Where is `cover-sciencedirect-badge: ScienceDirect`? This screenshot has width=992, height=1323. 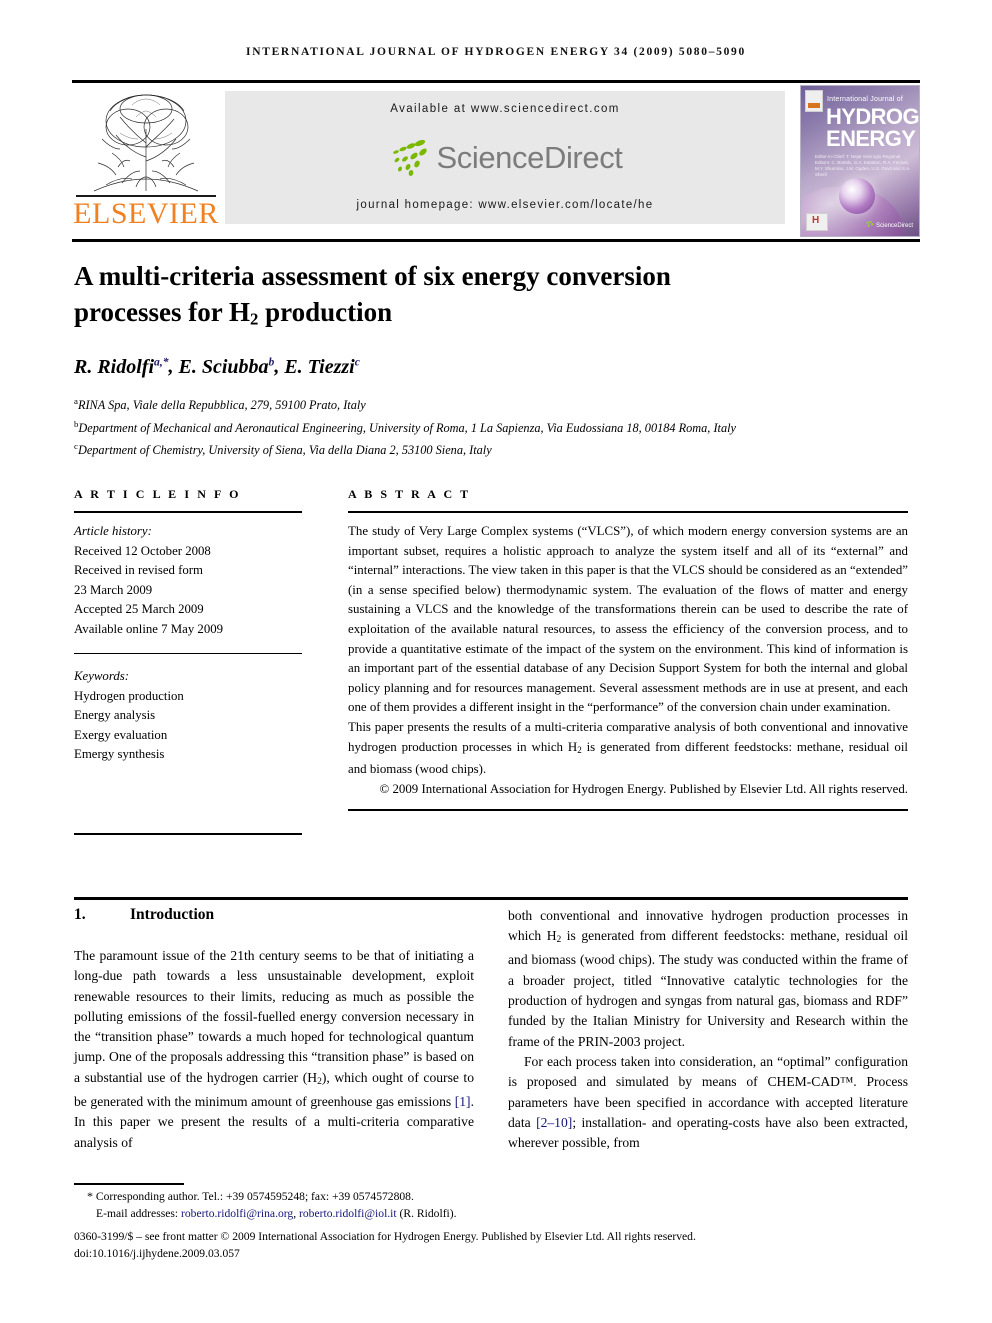 cover-sciencedirect-badge: ScienceDirect is located at coordinates (889, 225).